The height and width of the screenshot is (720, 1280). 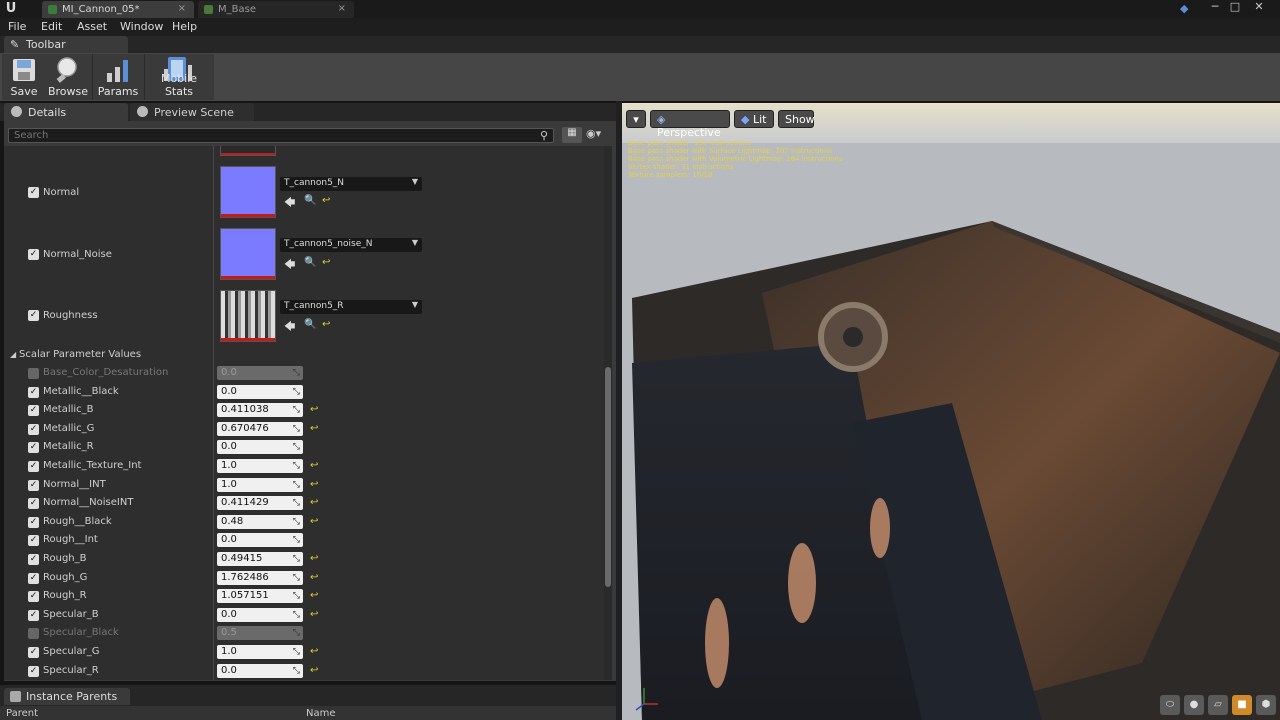 What do you see at coordinates (260, 559) in the screenshot?
I see `scalar-value-input: 0.49415 ⤡` at bounding box center [260, 559].